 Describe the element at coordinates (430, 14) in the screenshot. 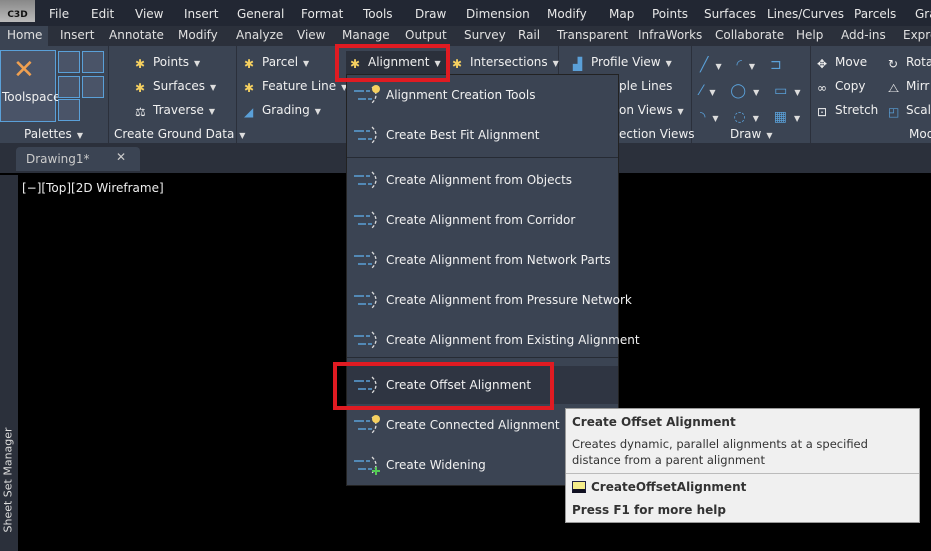

I see `menu-draw: Draw` at that location.